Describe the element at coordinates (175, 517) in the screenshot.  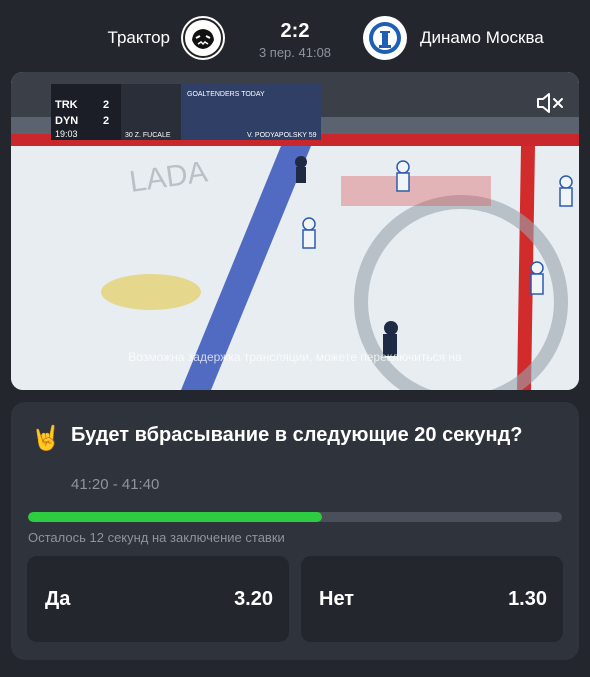
I see `bet-progress-fill` at that location.